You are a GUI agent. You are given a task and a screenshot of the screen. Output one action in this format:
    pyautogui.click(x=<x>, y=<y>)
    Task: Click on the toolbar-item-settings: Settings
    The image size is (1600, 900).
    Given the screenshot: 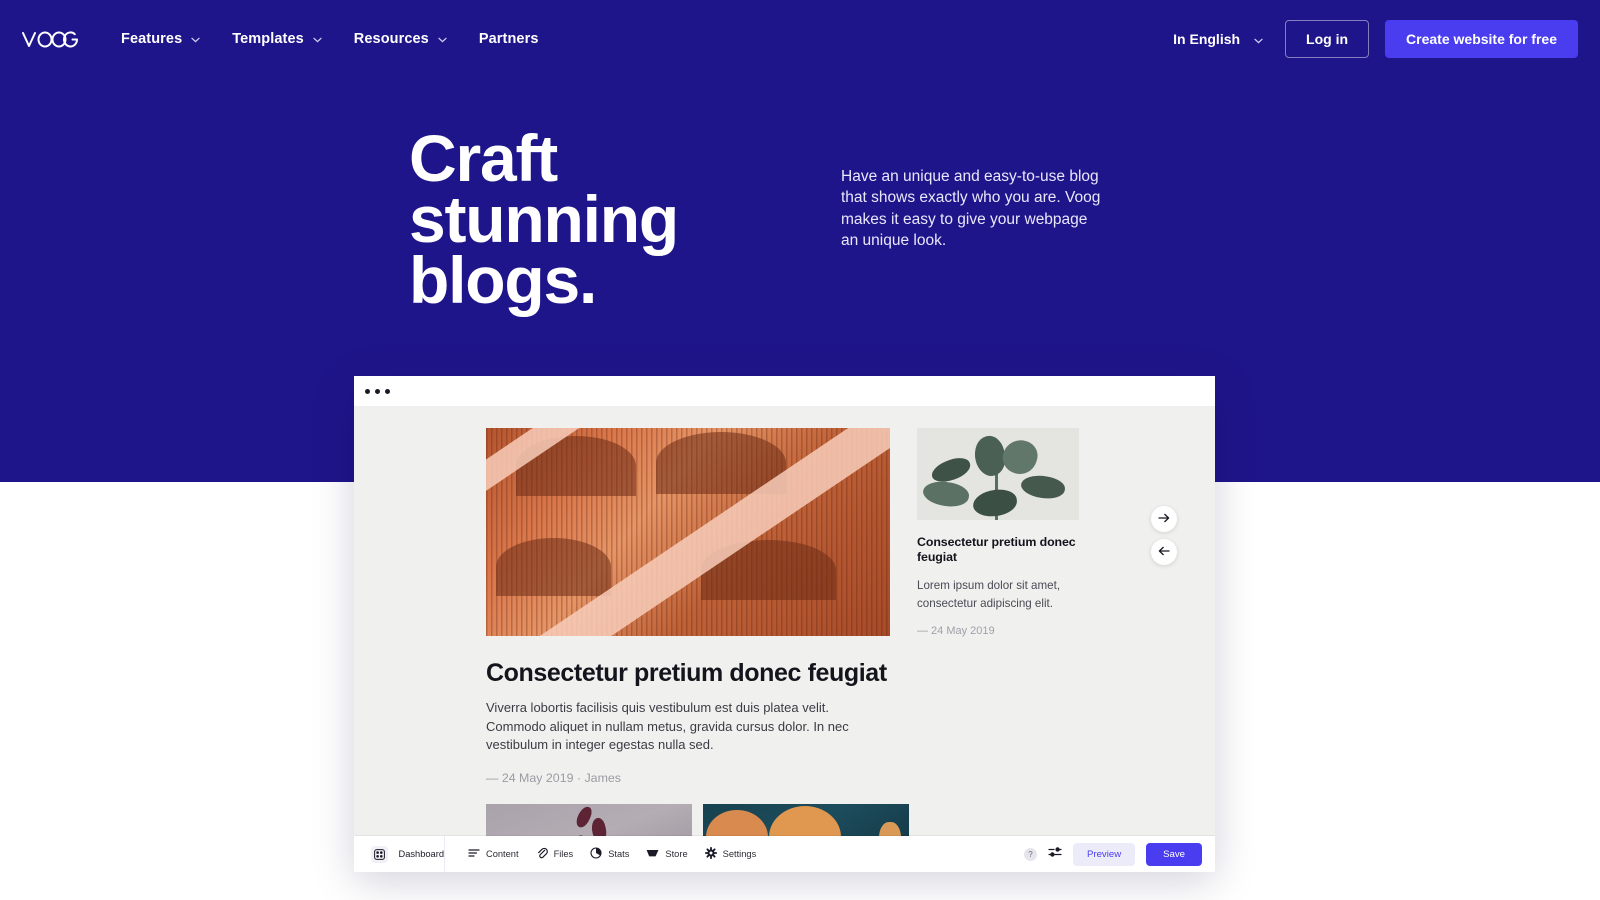 What is the action you would take?
    pyautogui.click(x=730, y=854)
    